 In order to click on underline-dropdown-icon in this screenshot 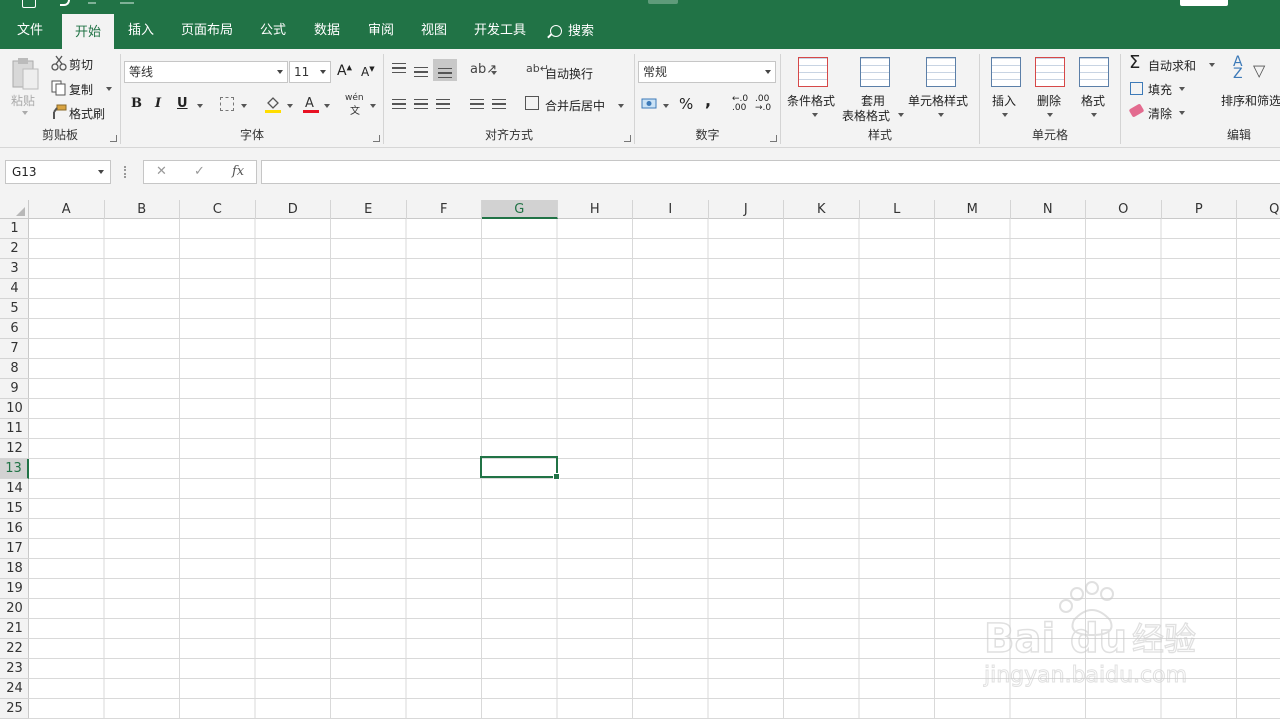, I will do `click(200, 106)`.